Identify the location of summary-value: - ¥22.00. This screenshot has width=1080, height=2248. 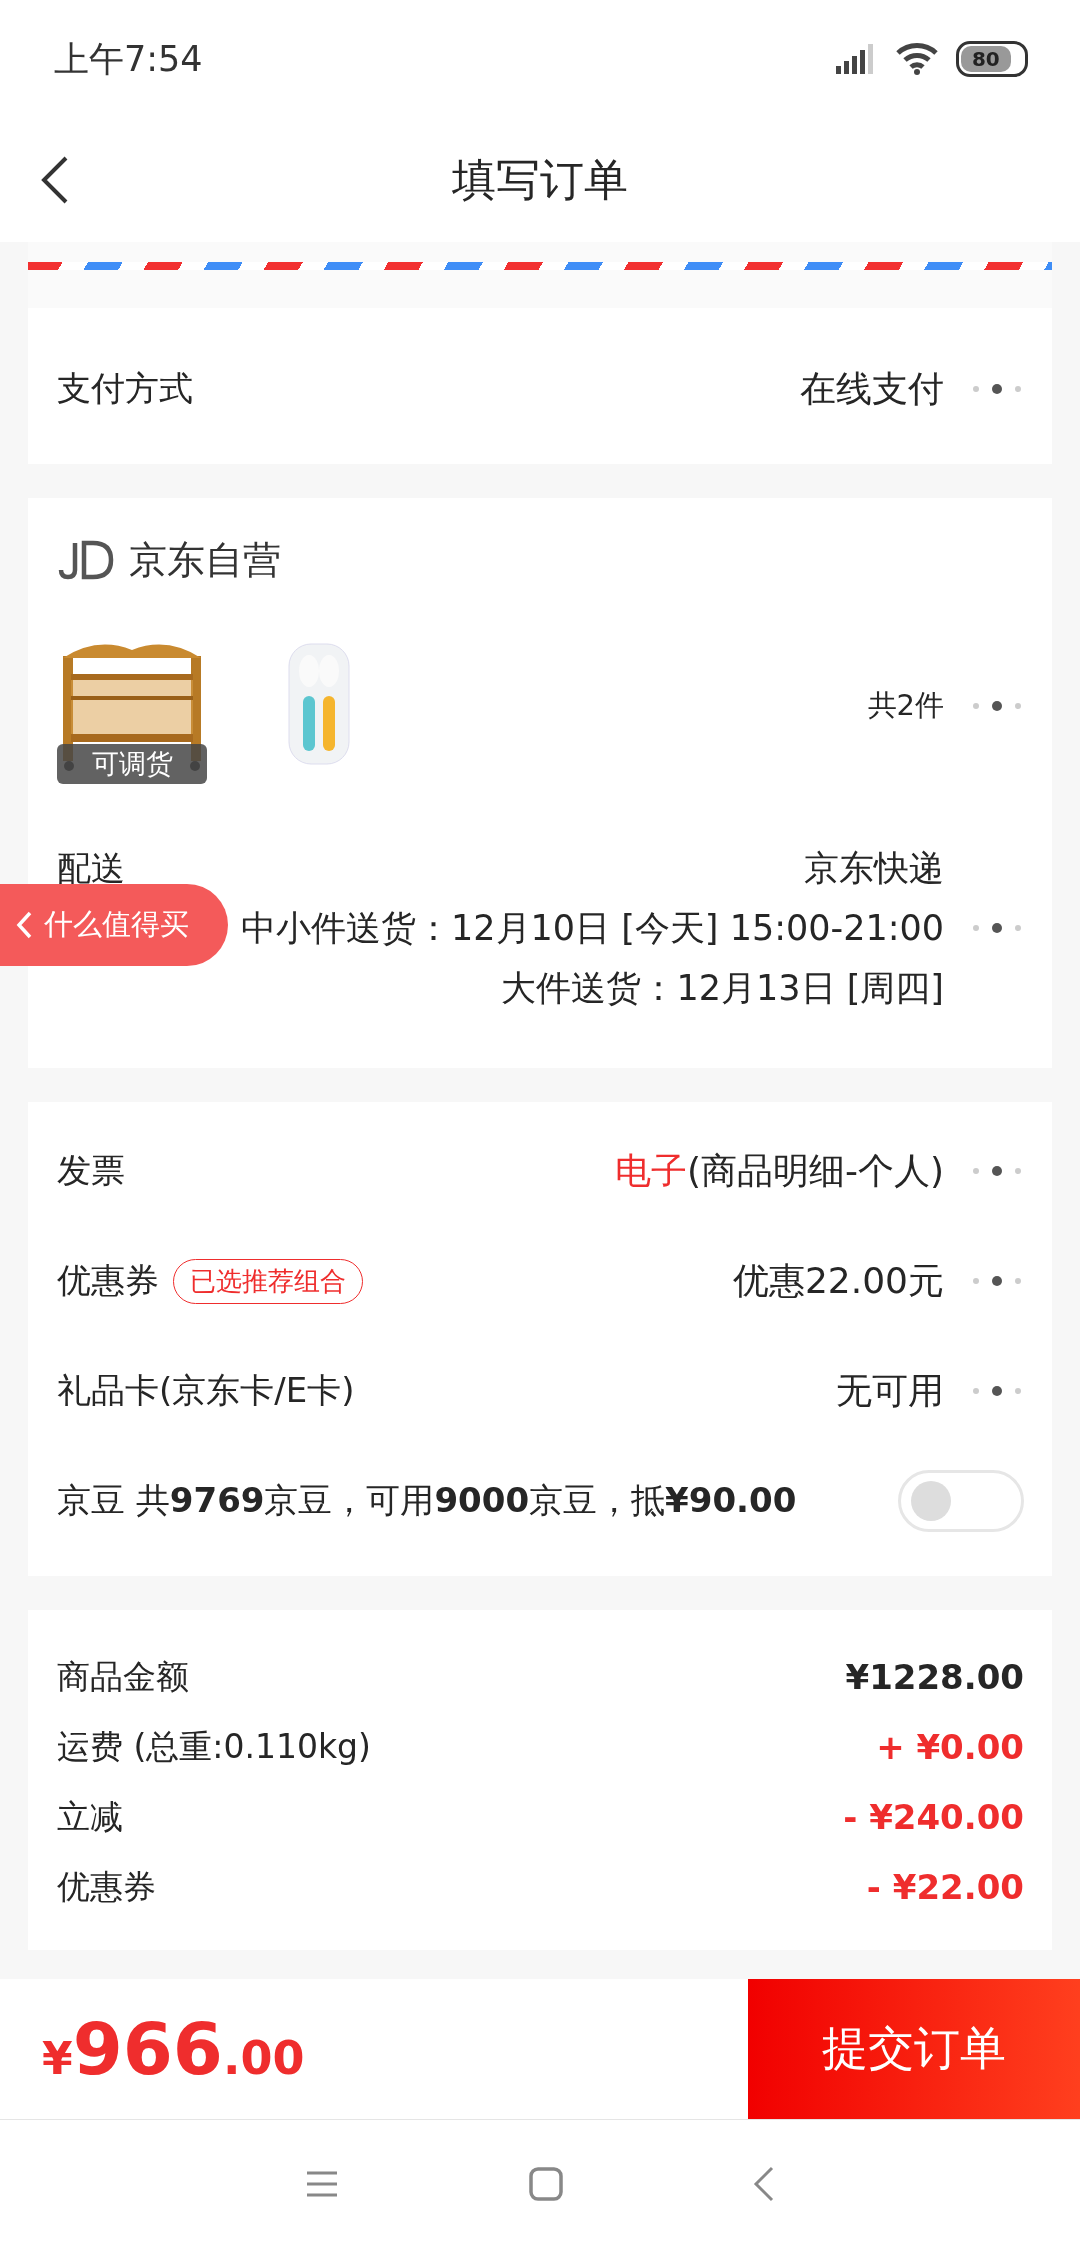
(945, 1887).